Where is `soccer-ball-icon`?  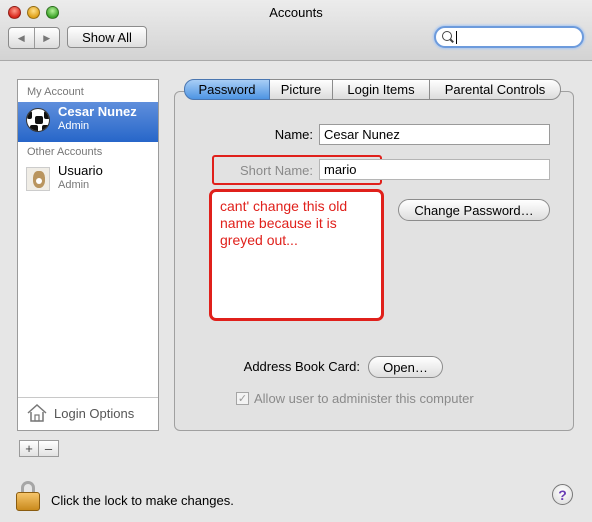
soccer-ball-icon is located at coordinates (38, 120).